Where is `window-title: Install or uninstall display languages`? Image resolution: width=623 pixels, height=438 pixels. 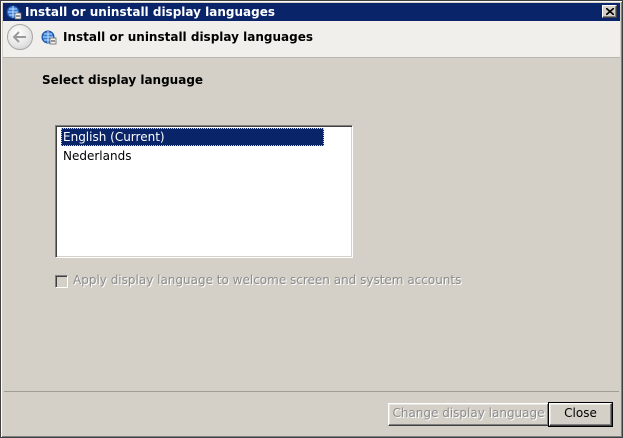 window-title: Install or uninstall display languages is located at coordinates (150, 12).